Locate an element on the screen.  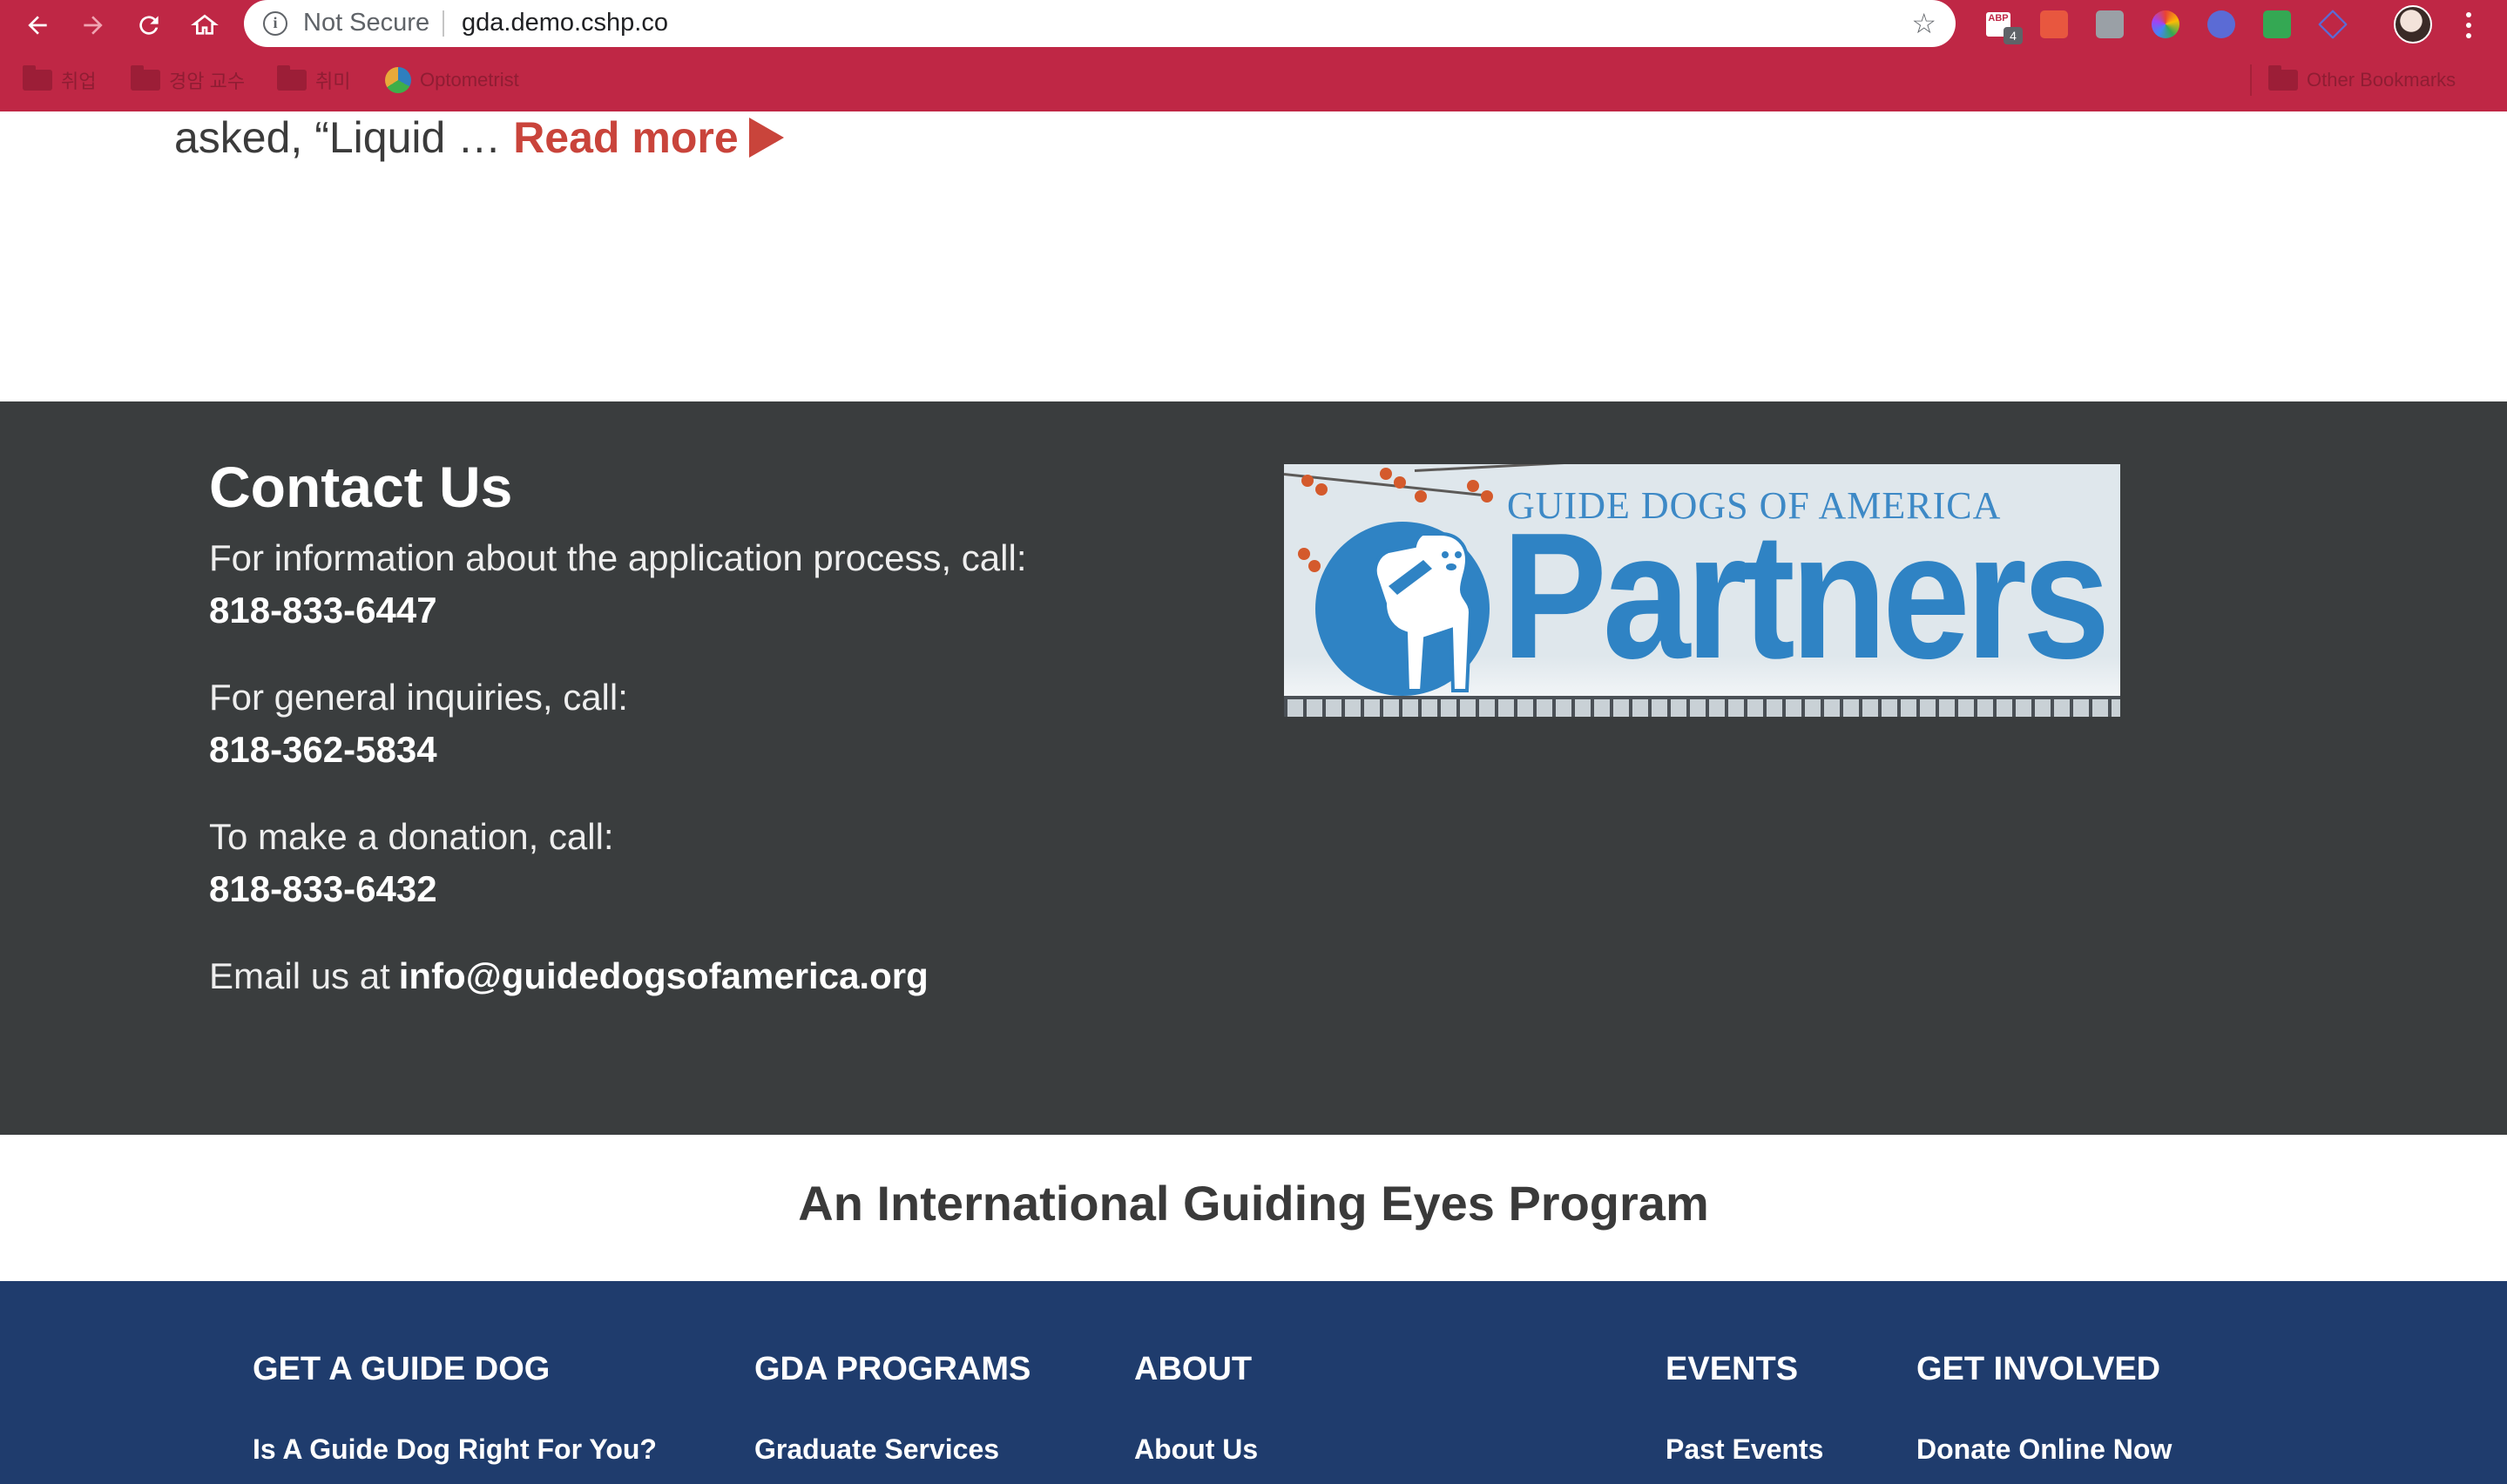
browser-menu-icon is located at coordinates (2469, 26).